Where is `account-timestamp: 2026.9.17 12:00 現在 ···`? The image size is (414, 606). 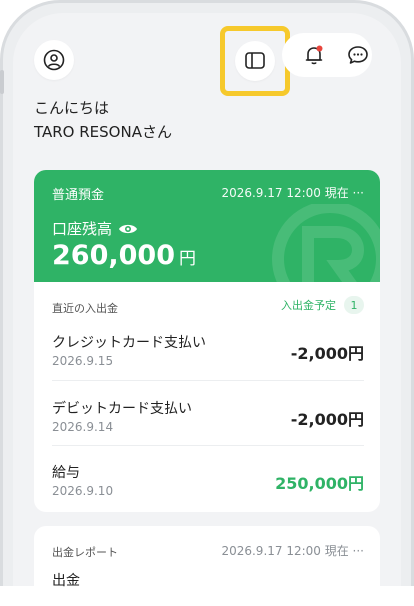 account-timestamp: 2026.9.17 12:00 現在 ··· is located at coordinates (292, 192).